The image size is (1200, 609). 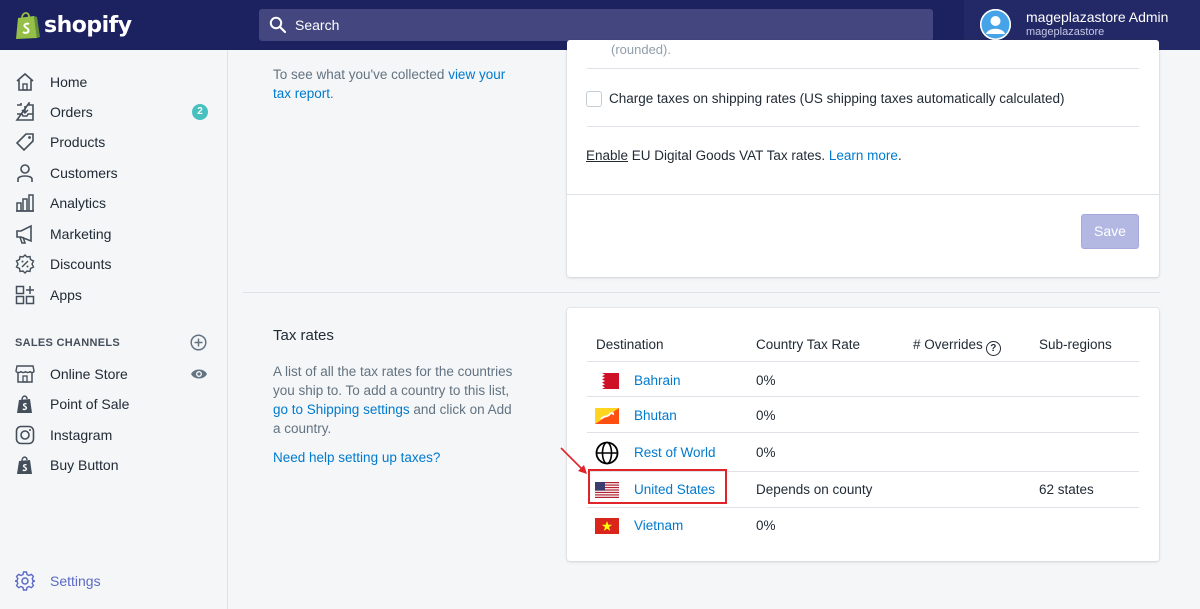 I want to click on sales-channels-title: SALES CHANNELS, so click(x=68, y=343).